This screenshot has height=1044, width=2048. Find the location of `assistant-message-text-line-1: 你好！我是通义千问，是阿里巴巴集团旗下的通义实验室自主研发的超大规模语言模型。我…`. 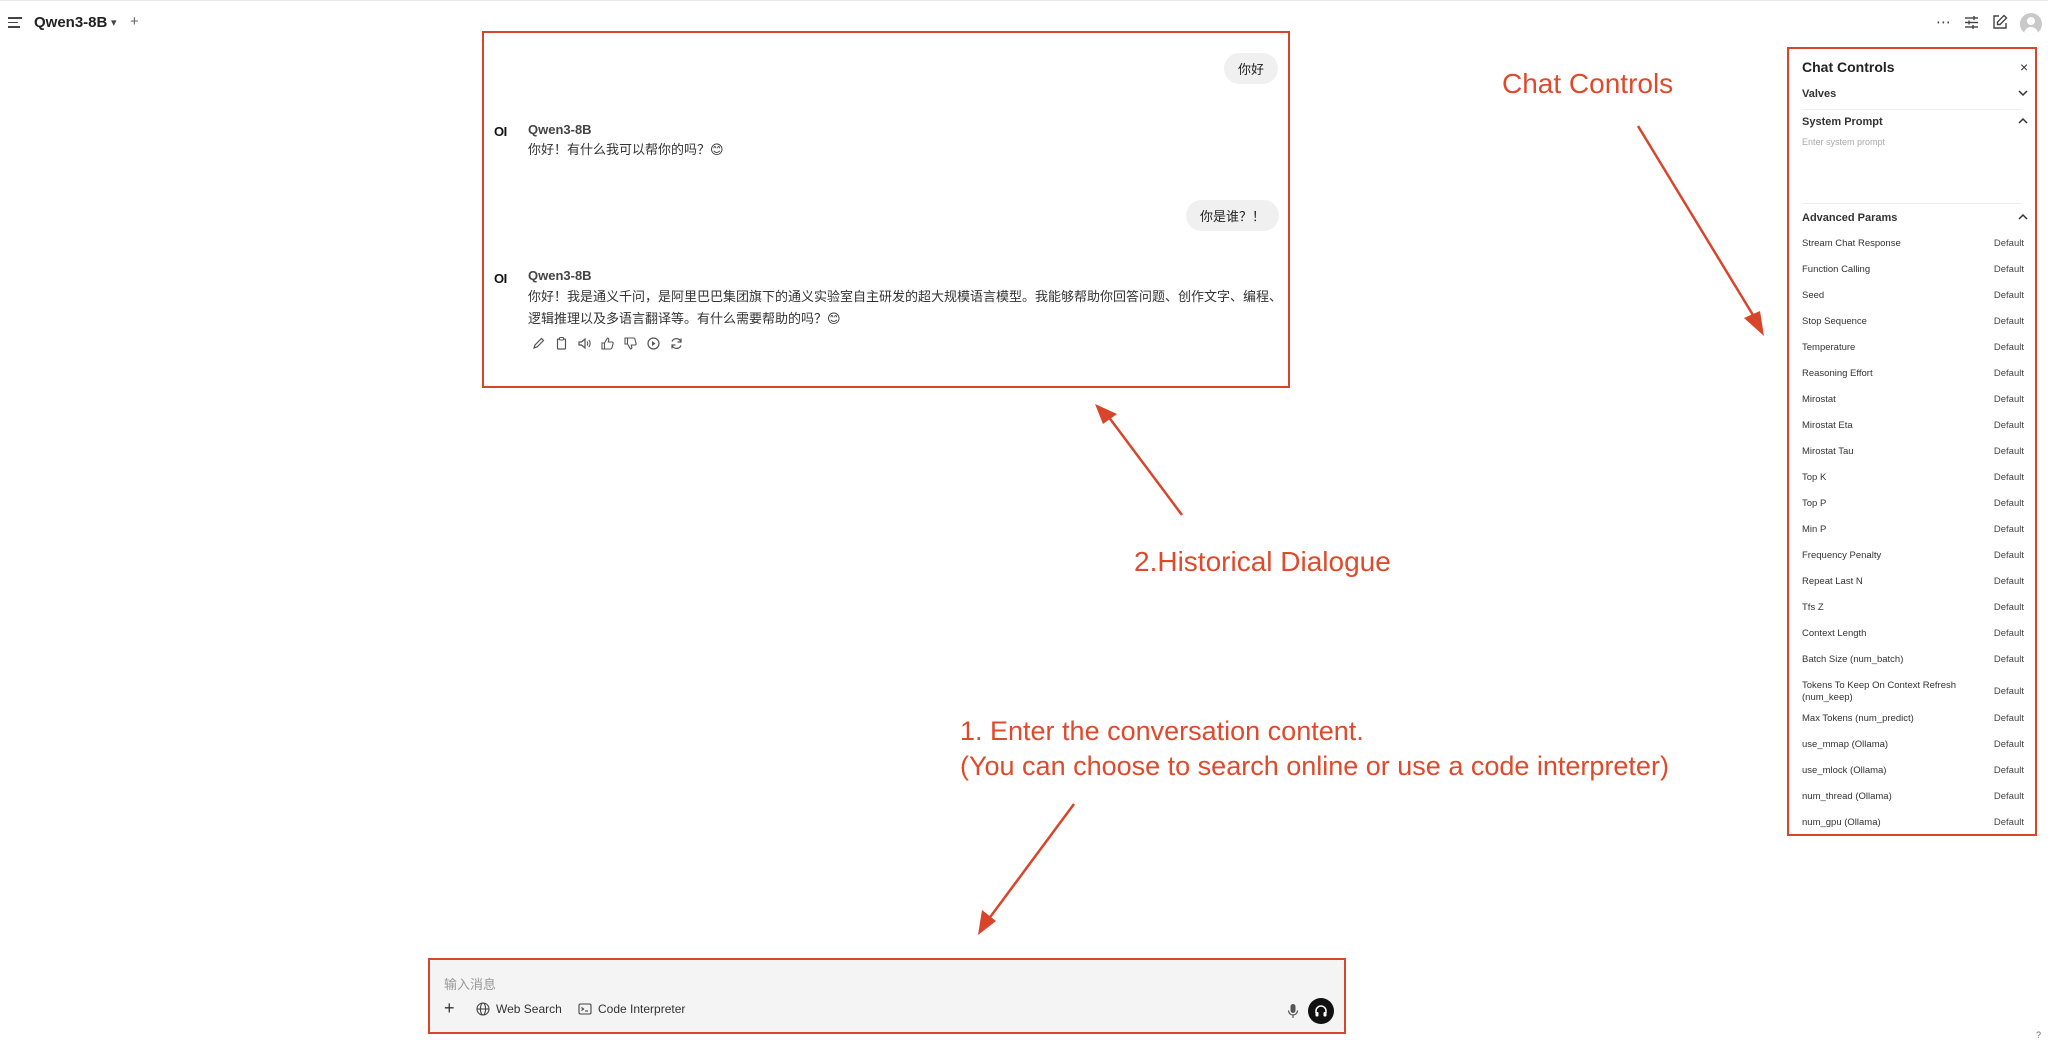

assistant-message-text-line-1: 你好！我是通义千问，是阿里巴巴集团旗下的通义实验室自主研发的超大规模语言模型。我… is located at coordinates (905, 296).